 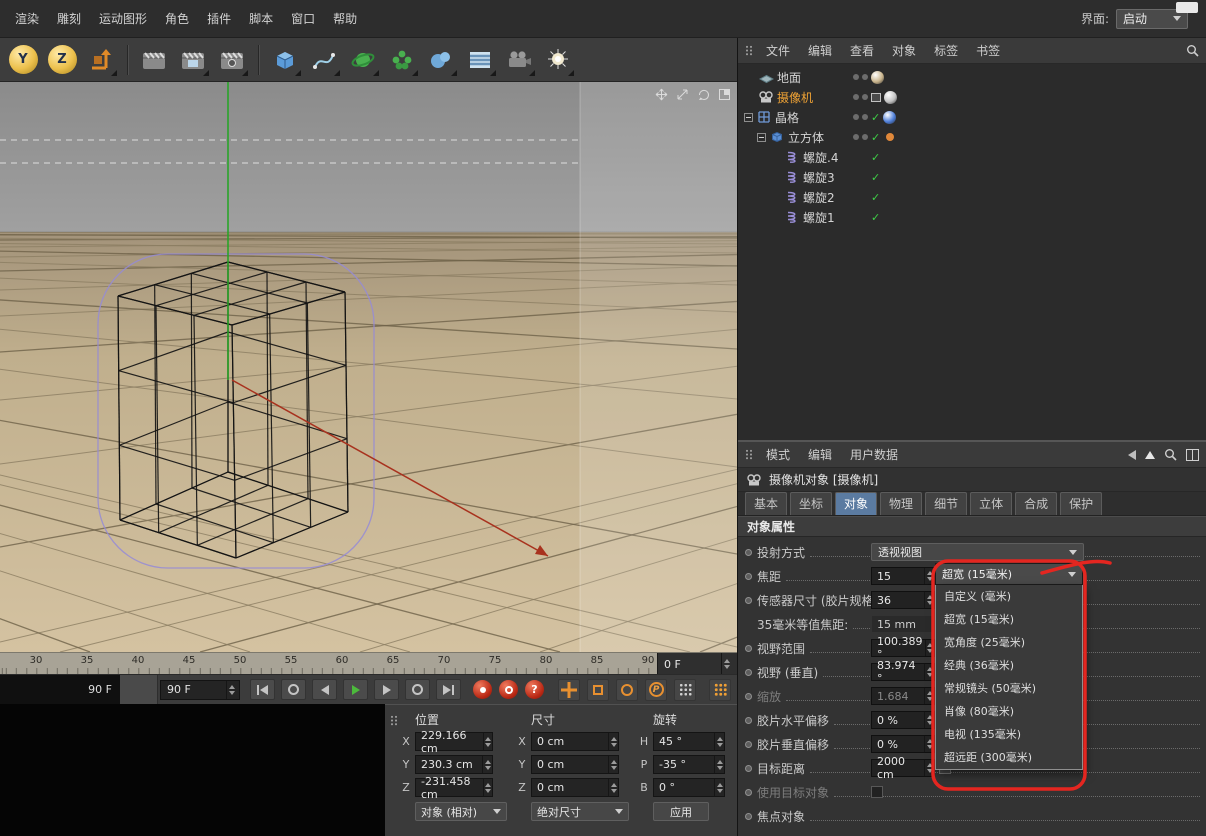 I want to click on key-parameter-toggle: P, so click(x=656, y=689).